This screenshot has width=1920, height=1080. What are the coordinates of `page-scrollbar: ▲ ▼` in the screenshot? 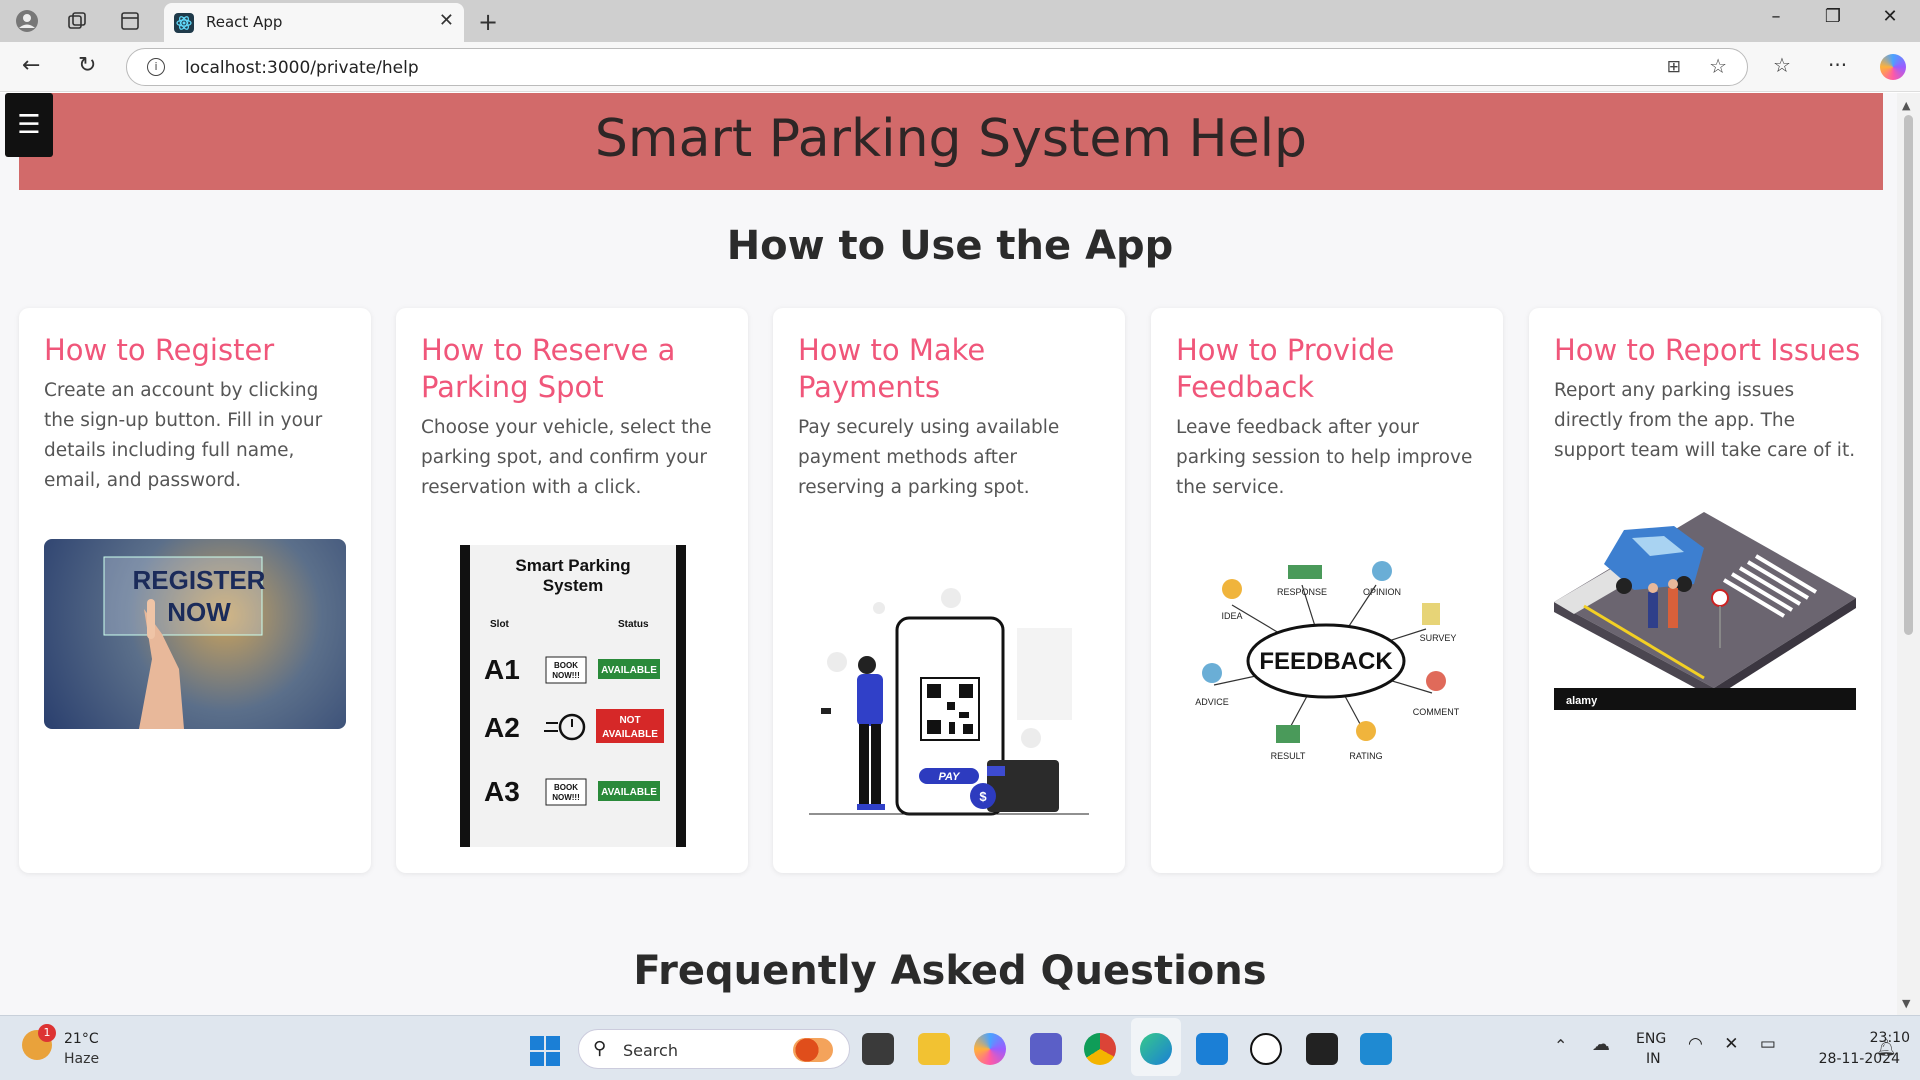 It's located at (1908, 554).